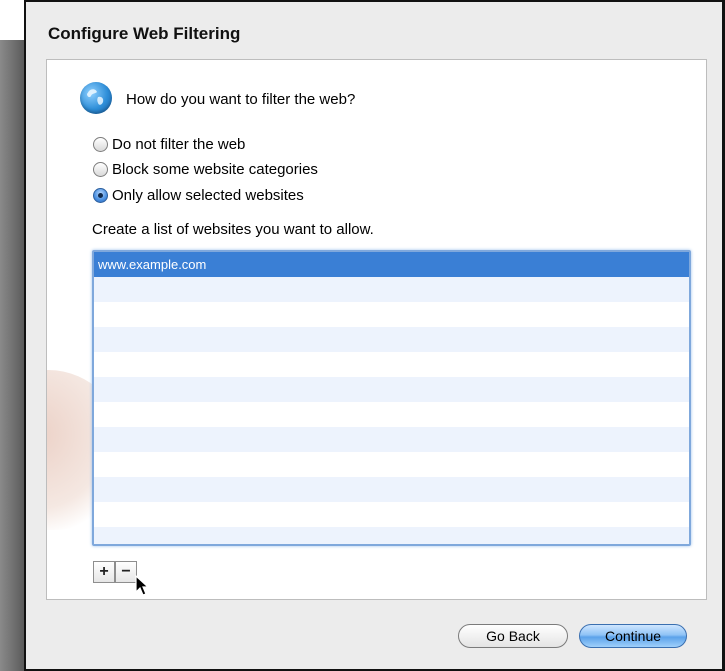 This screenshot has height=671, width=725. Describe the element at coordinates (215, 169) in the screenshot. I see `radio-label: Block some website categories` at that location.